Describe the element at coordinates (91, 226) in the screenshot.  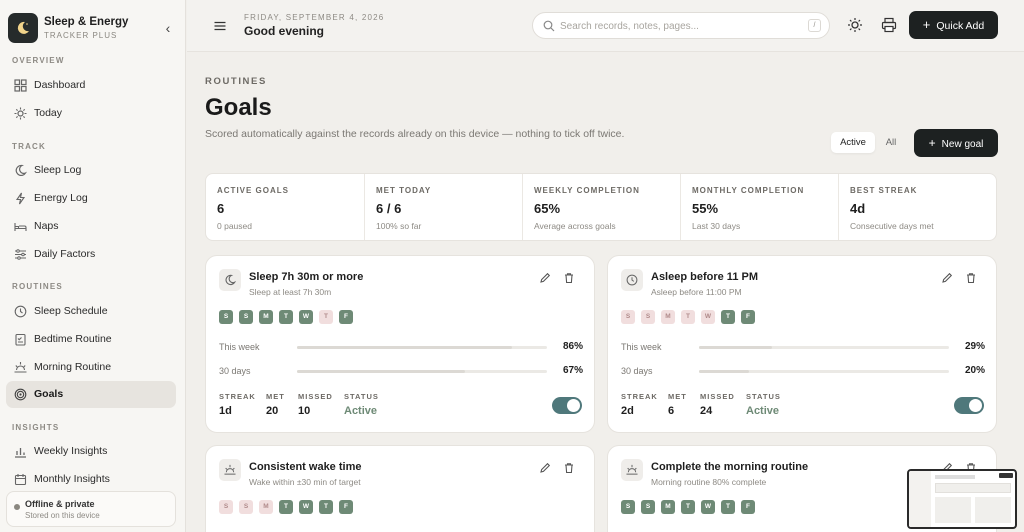
I see `sidebar-item-naps: Naps` at that location.